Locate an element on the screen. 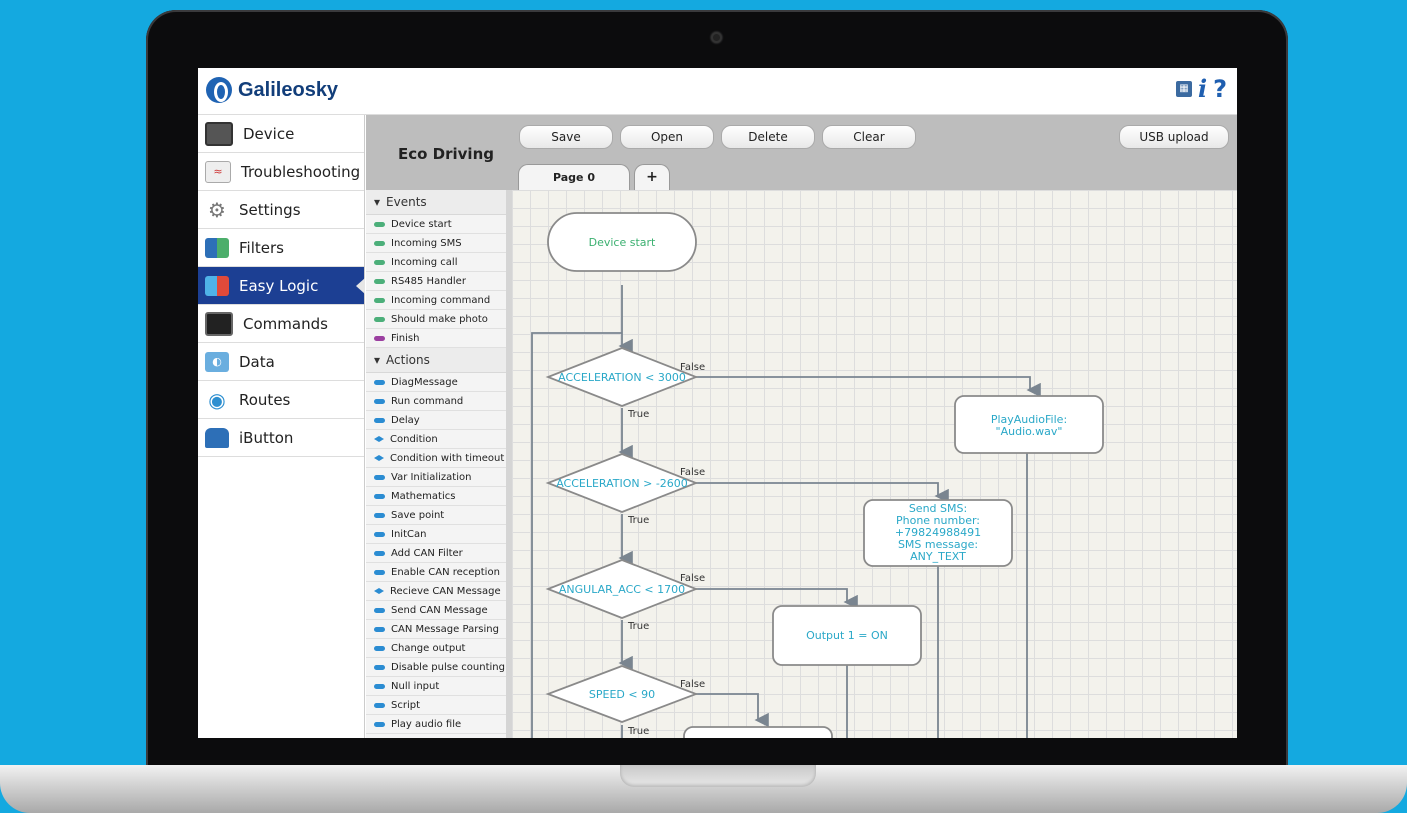 This screenshot has width=1407, height=813. palette-item: Should make photo is located at coordinates (436, 319).